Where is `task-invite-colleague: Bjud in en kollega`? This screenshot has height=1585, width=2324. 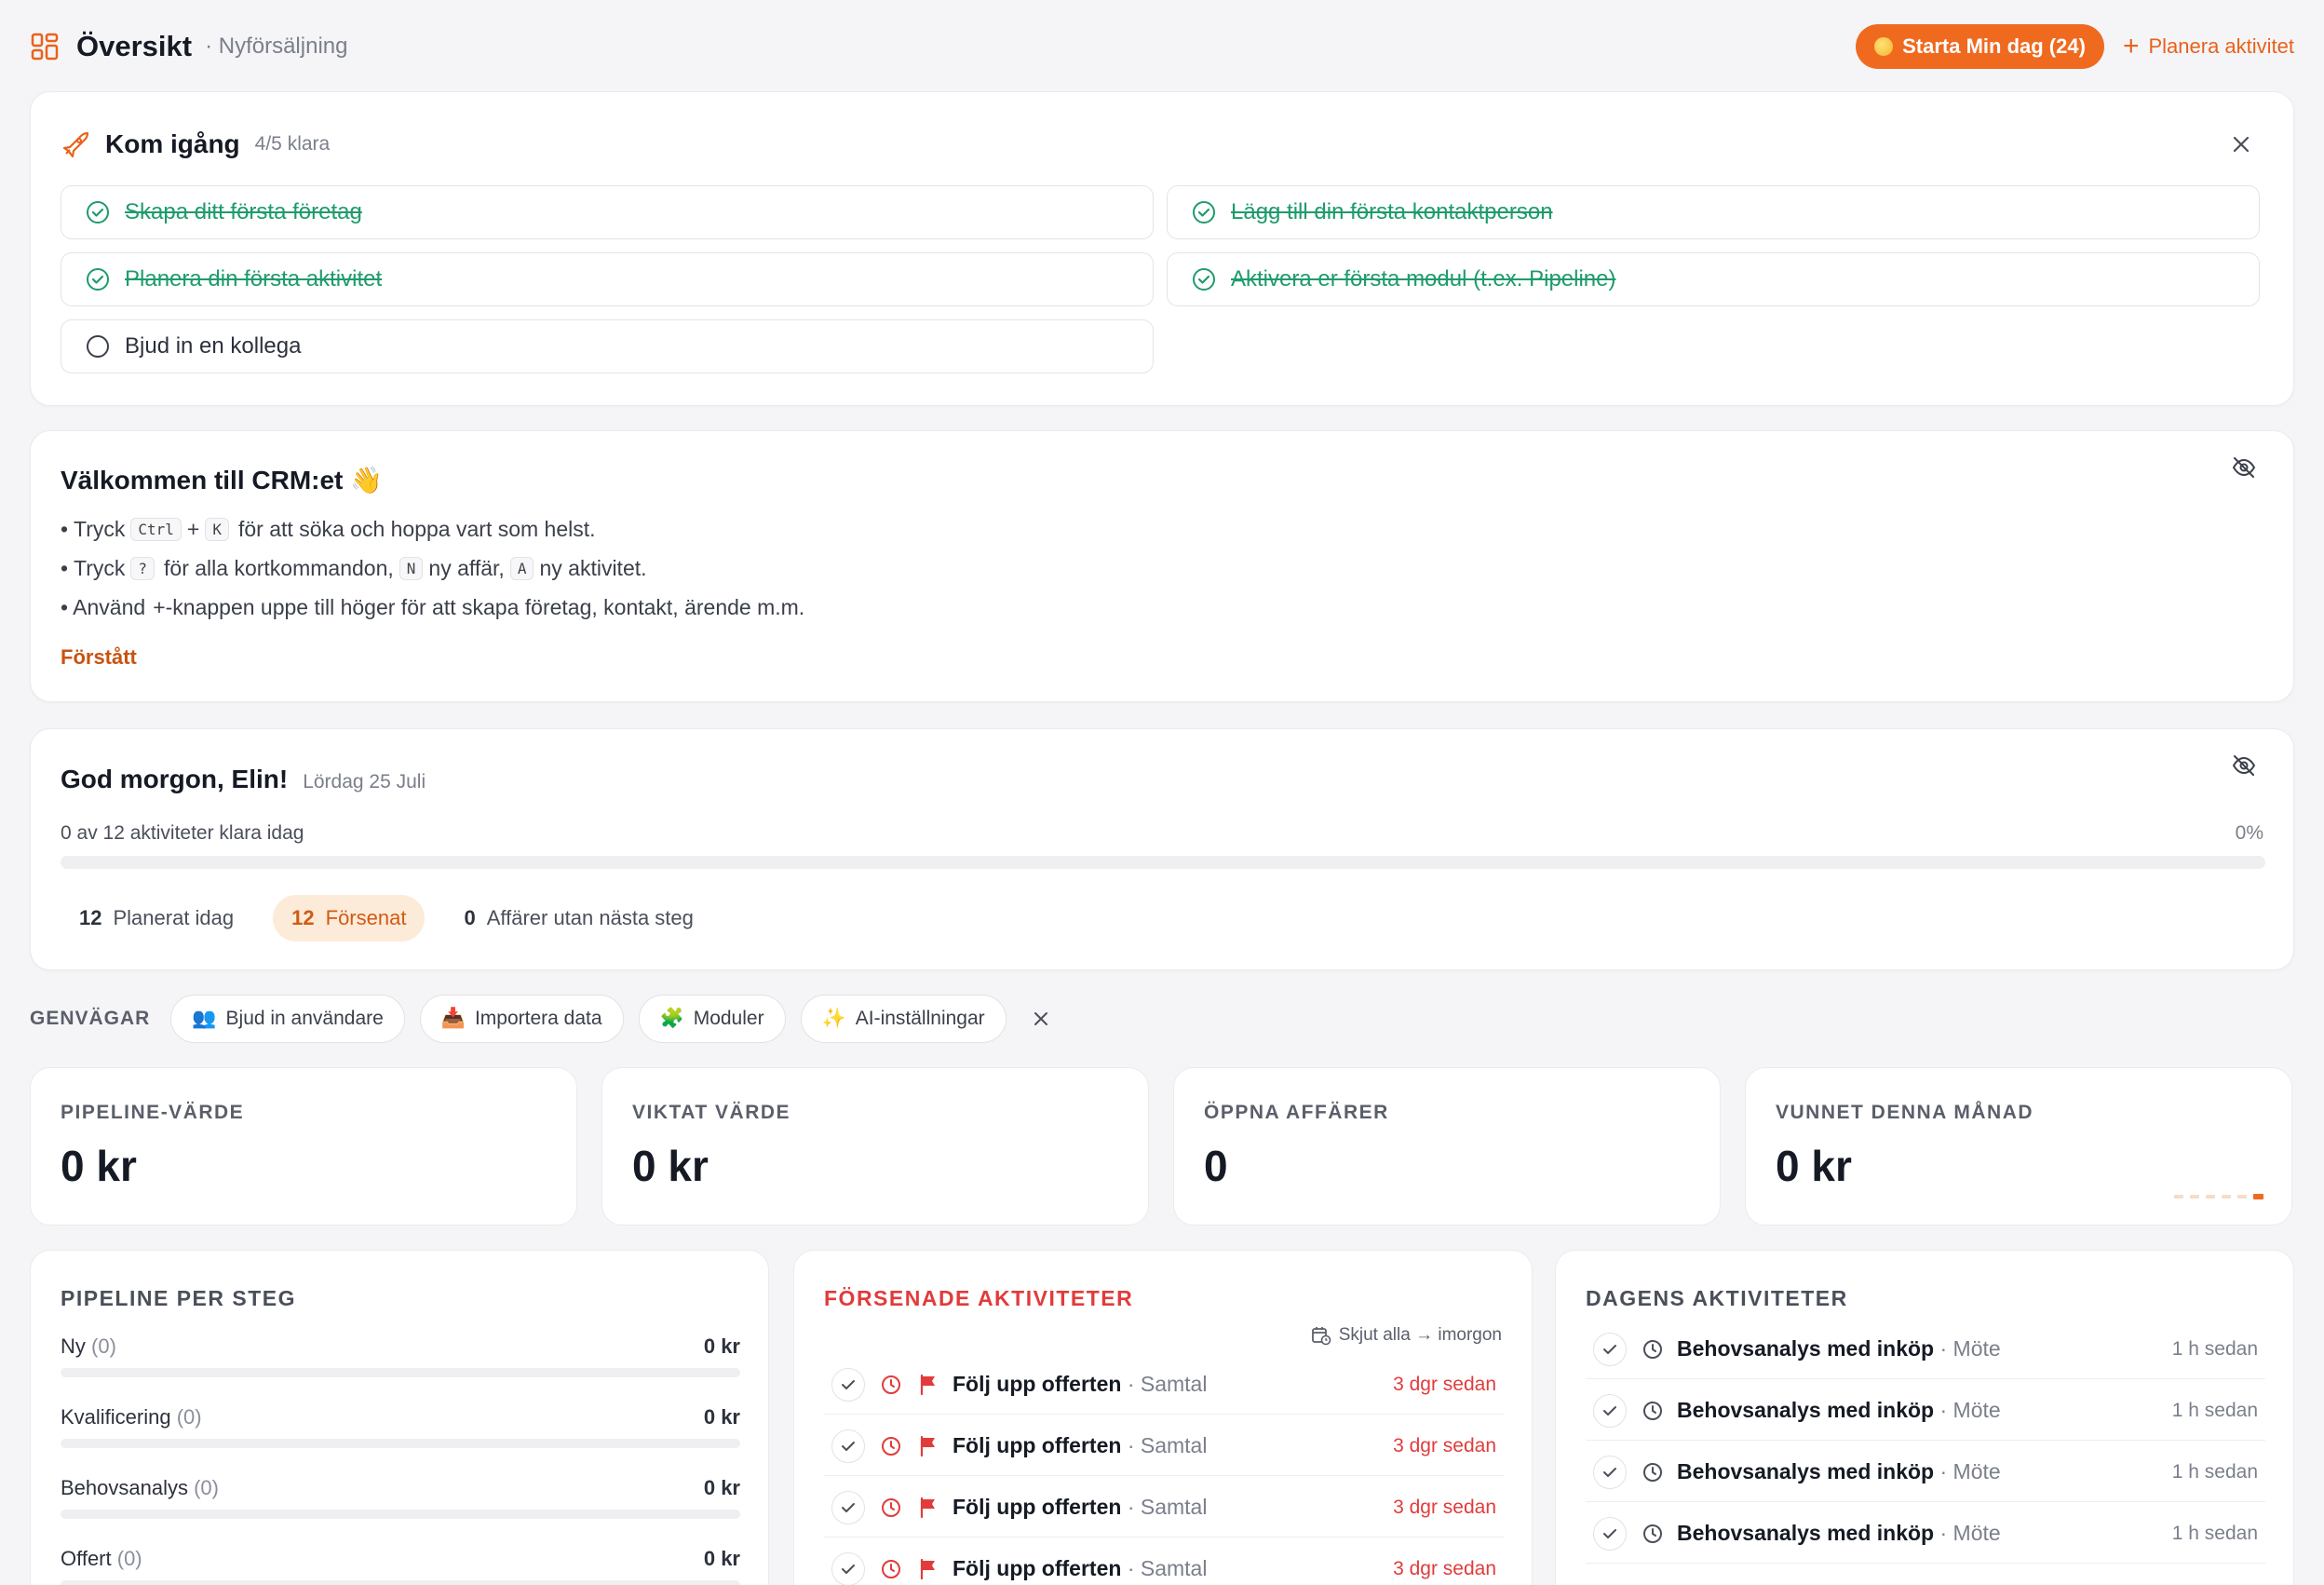 task-invite-colleague: Bjud in en kollega is located at coordinates (608, 346).